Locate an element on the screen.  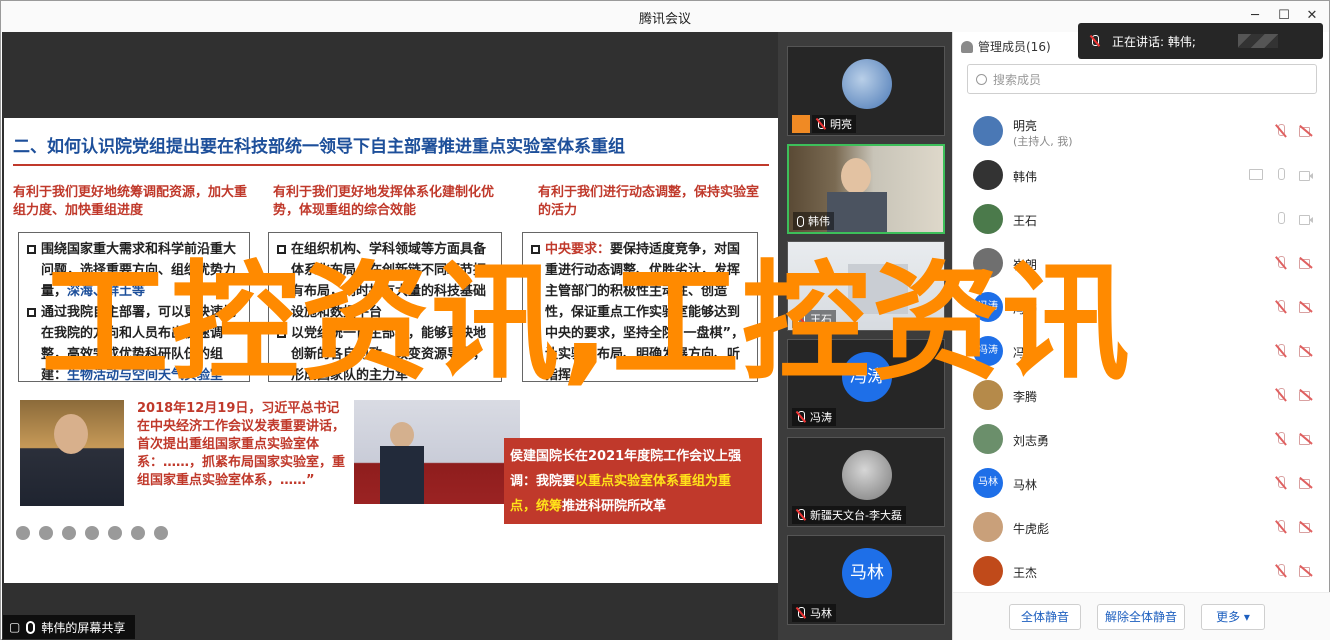
tile-name: 韩伟 is located at coordinates (819, 221).